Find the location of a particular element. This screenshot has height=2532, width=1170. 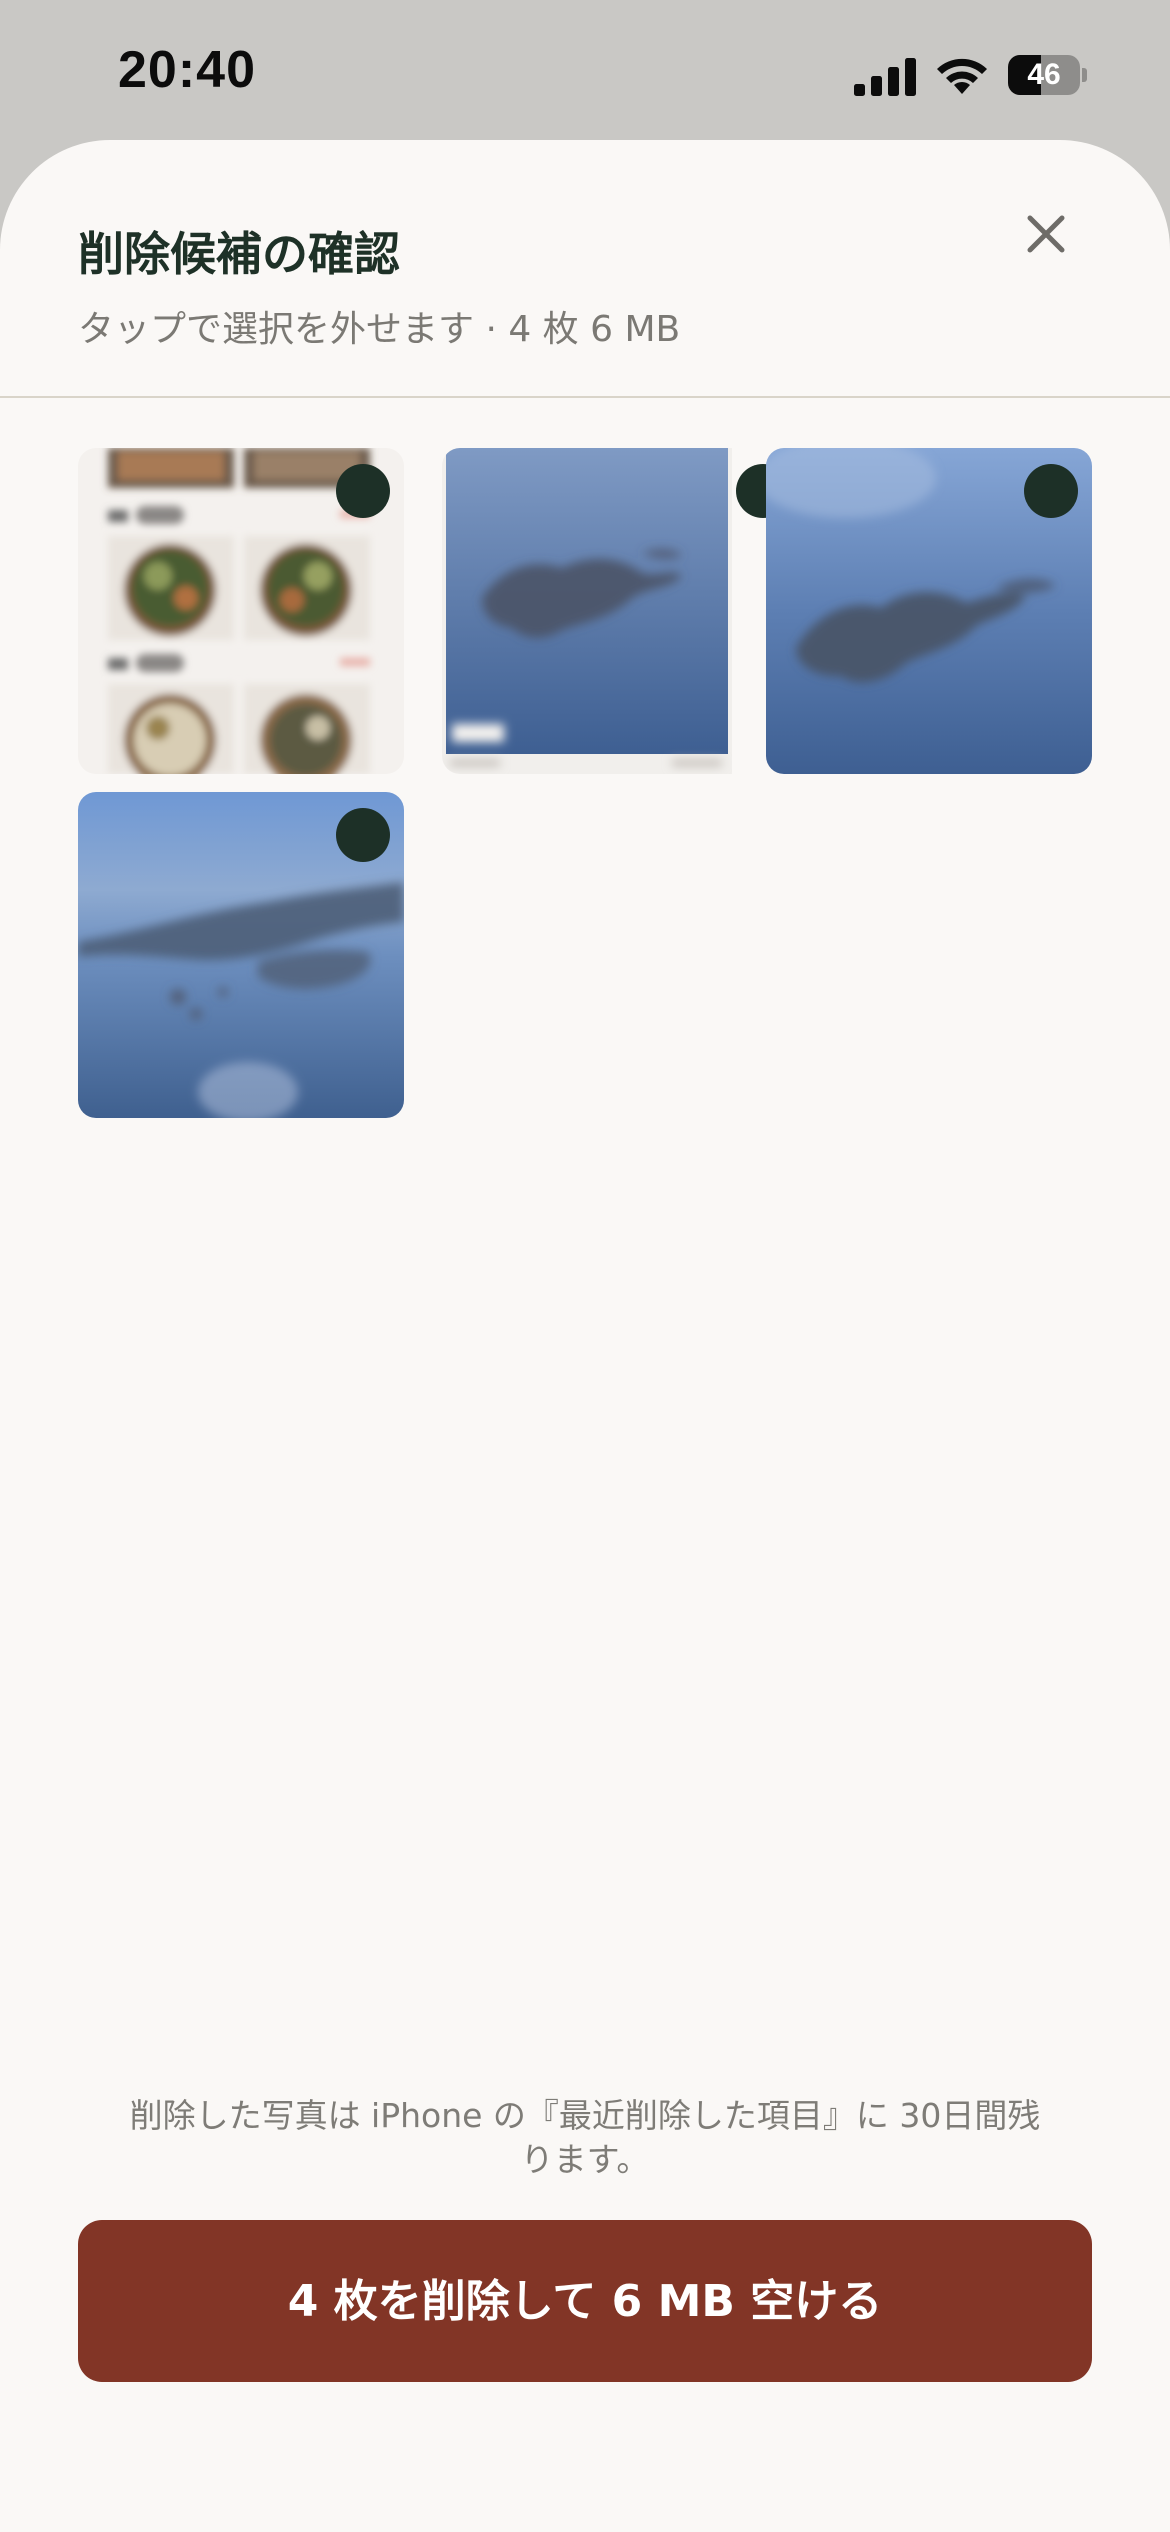

battery-icon: 46 is located at coordinates (1048, 75).